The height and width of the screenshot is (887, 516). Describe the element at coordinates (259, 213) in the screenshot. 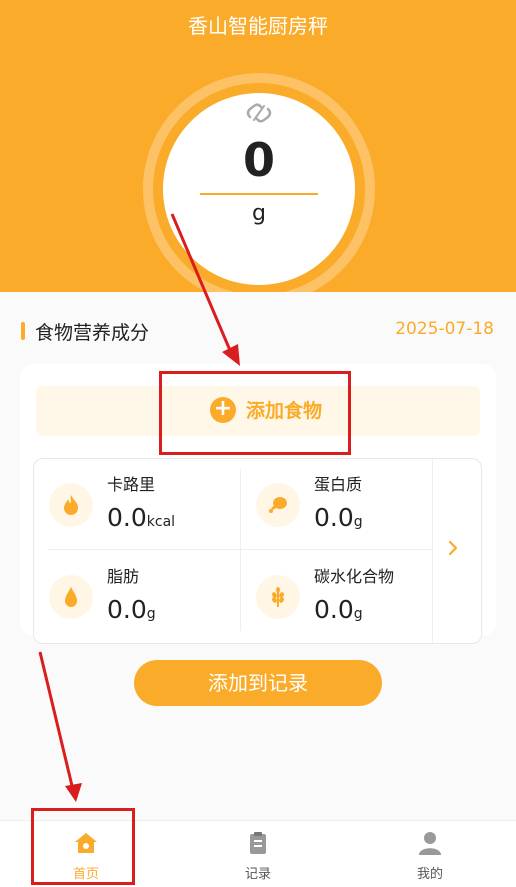

I see `weight-unit: g` at that location.